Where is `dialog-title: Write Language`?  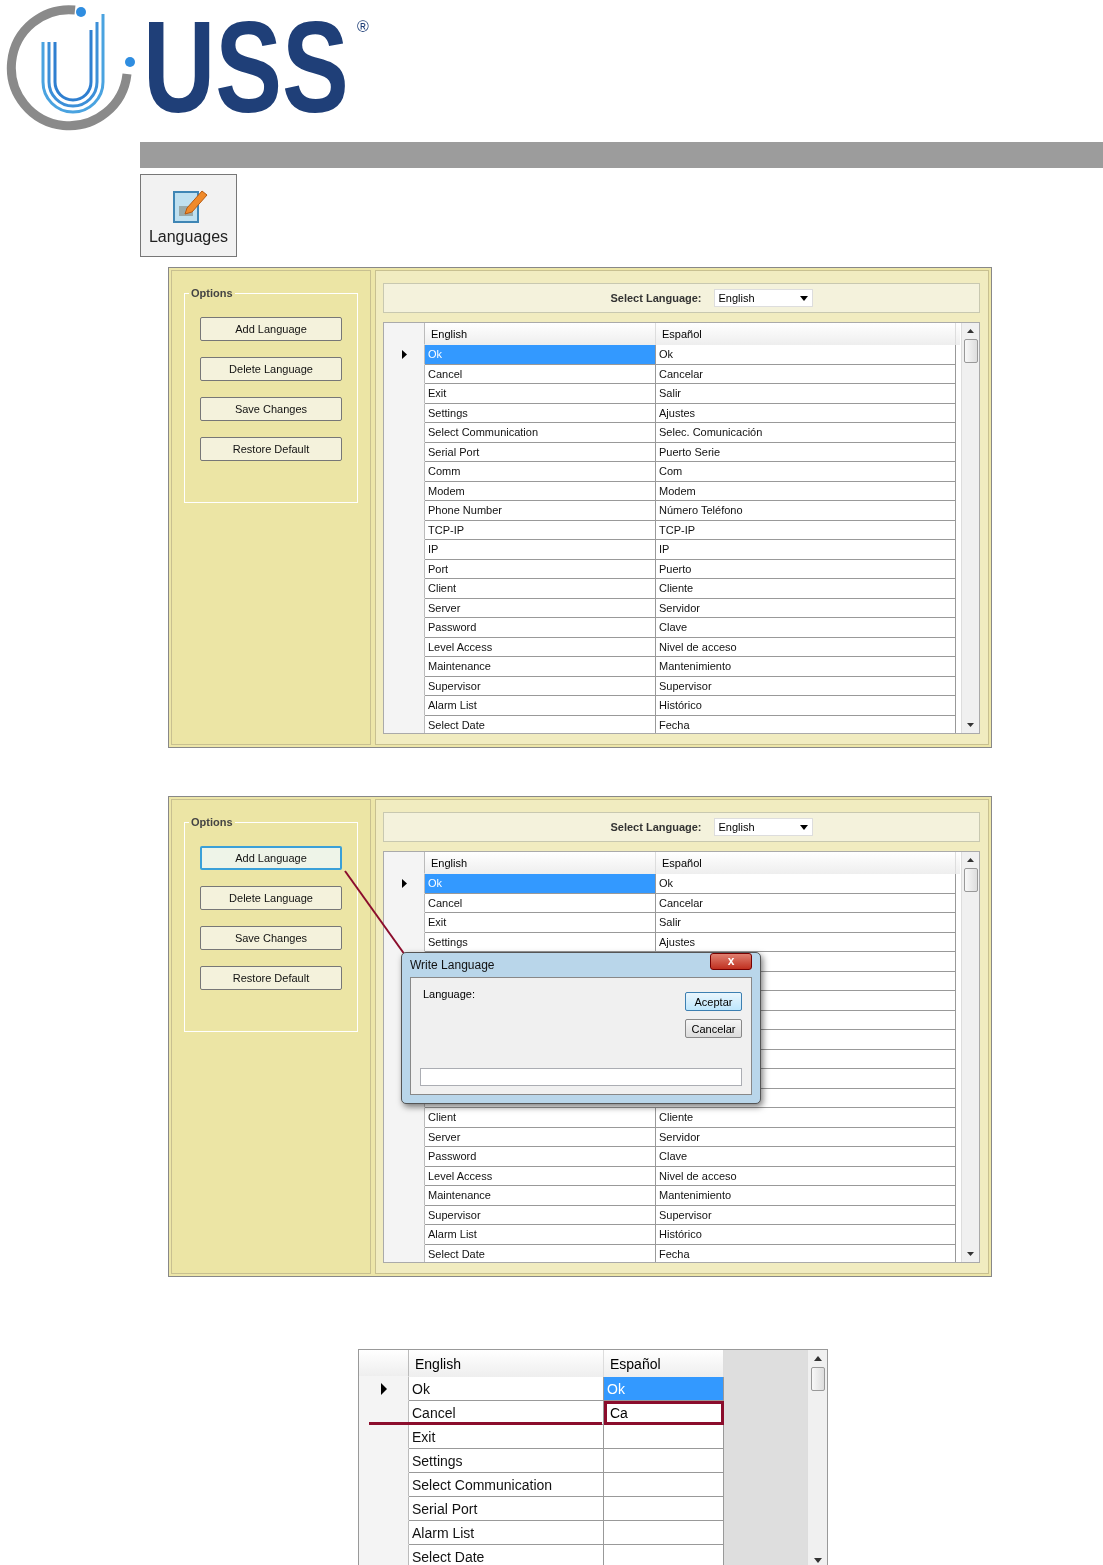 dialog-title: Write Language is located at coordinates (452, 965).